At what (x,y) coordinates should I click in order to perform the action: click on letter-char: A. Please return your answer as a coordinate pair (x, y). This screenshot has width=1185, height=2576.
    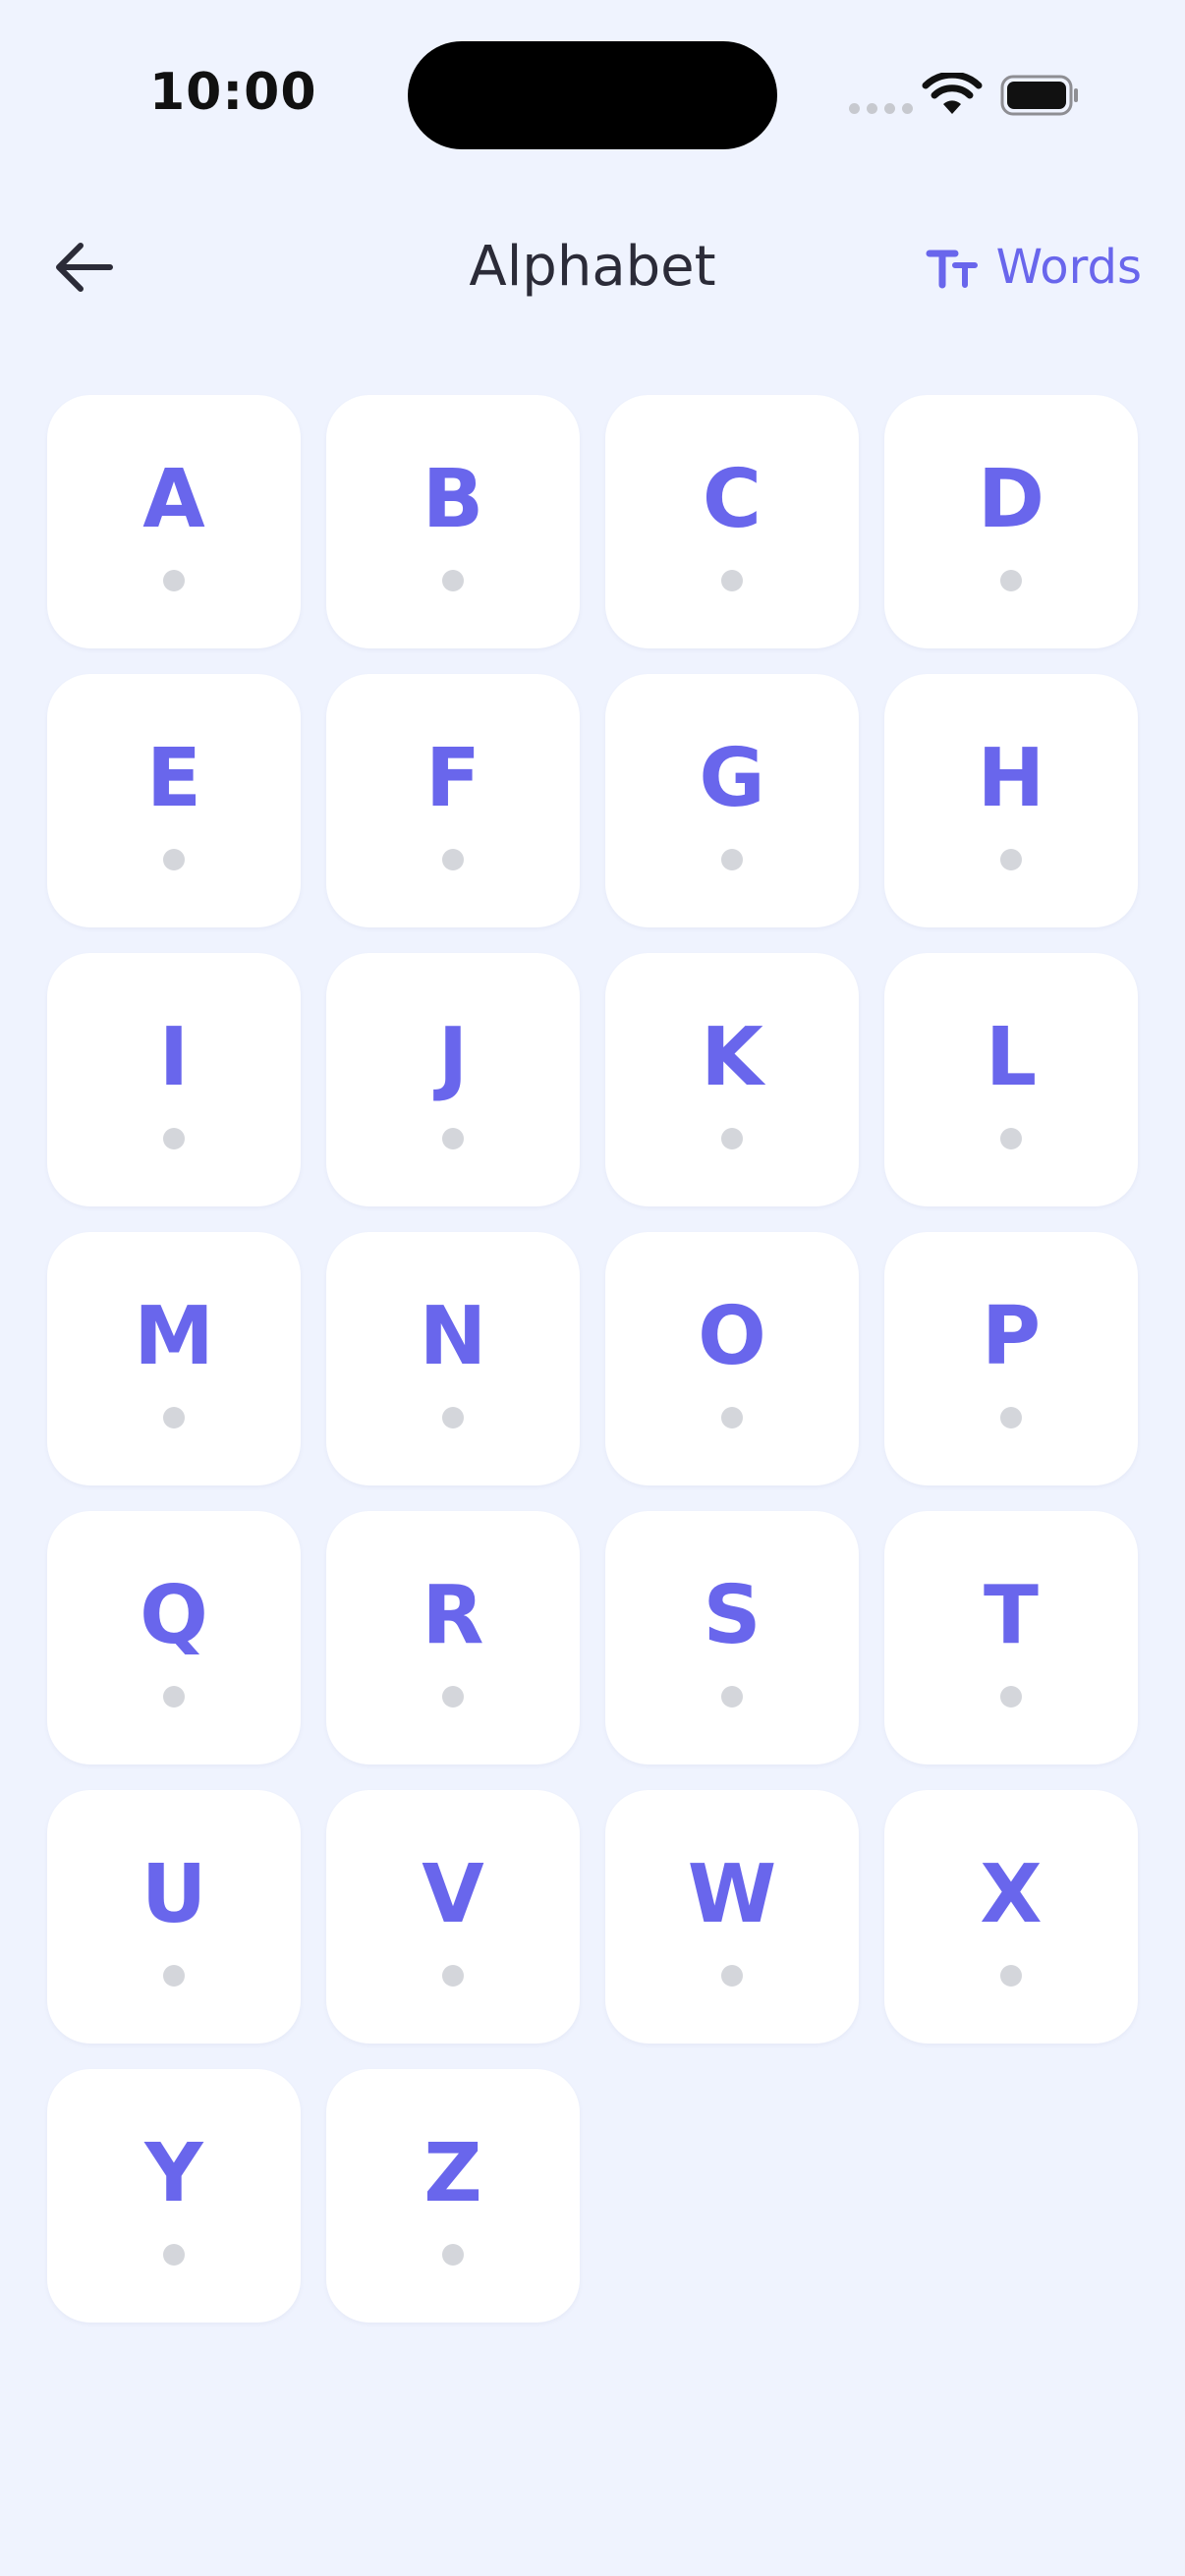
    Looking at the image, I should click on (174, 499).